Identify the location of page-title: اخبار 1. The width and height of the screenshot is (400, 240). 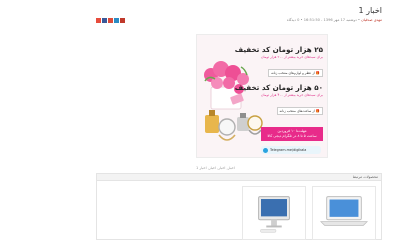
(370, 10).